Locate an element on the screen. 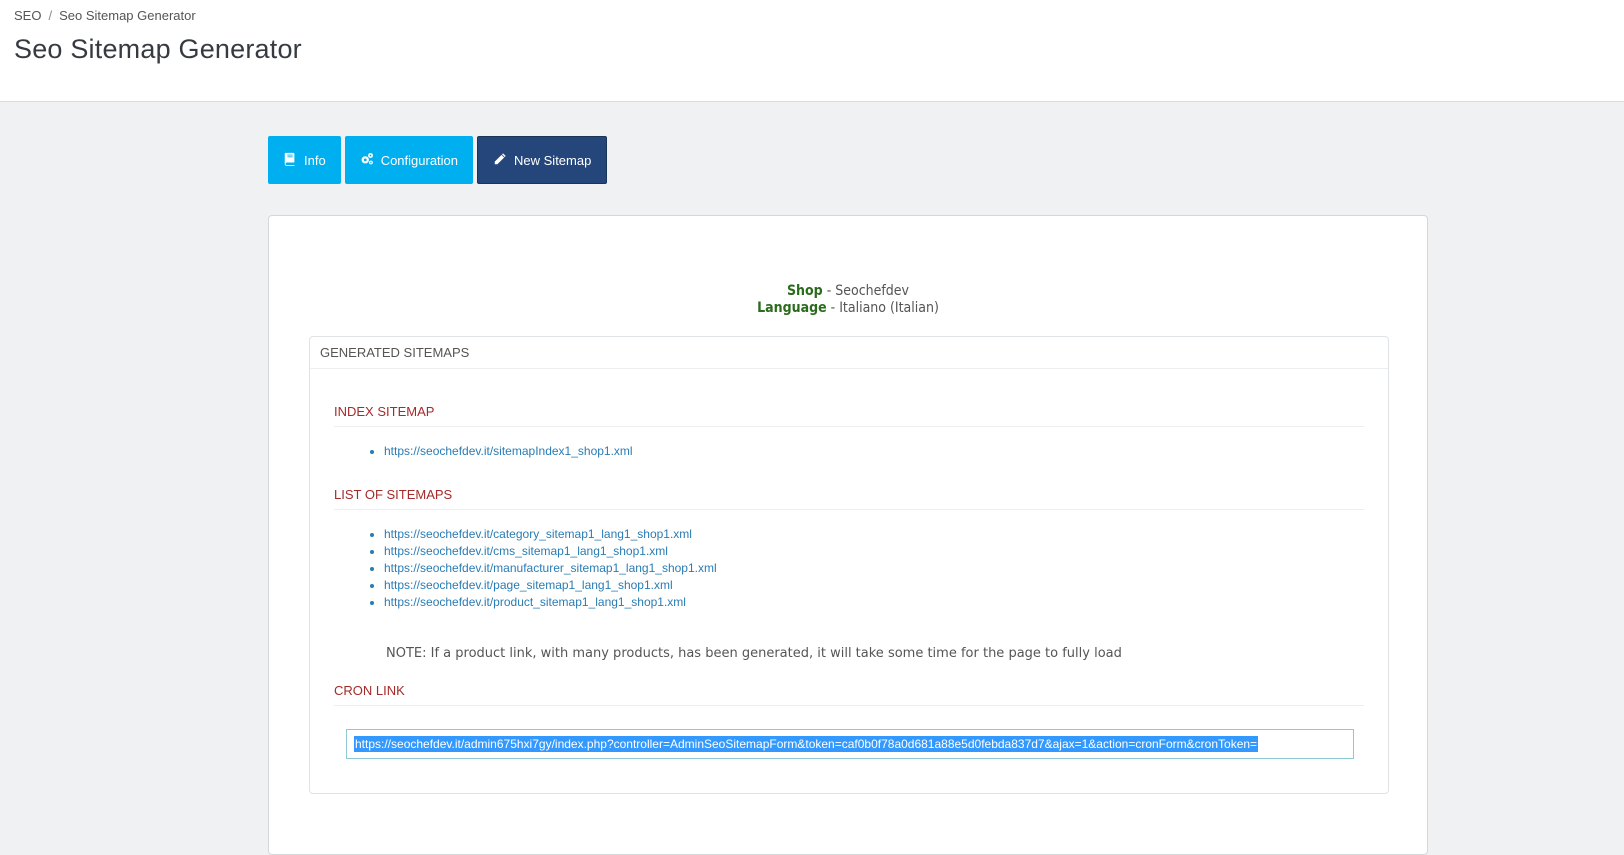 The image size is (1624, 855). book-icon is located at coordinates (290, 160).